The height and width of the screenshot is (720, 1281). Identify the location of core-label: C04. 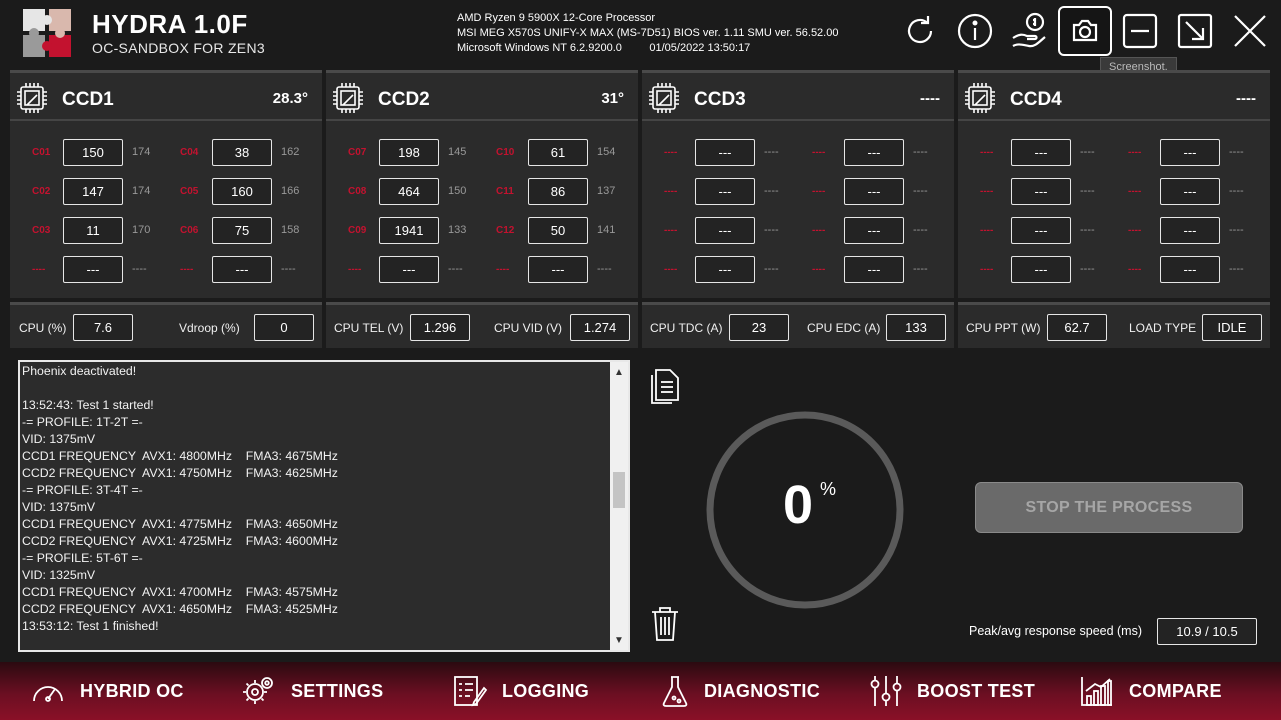
(189, 152).